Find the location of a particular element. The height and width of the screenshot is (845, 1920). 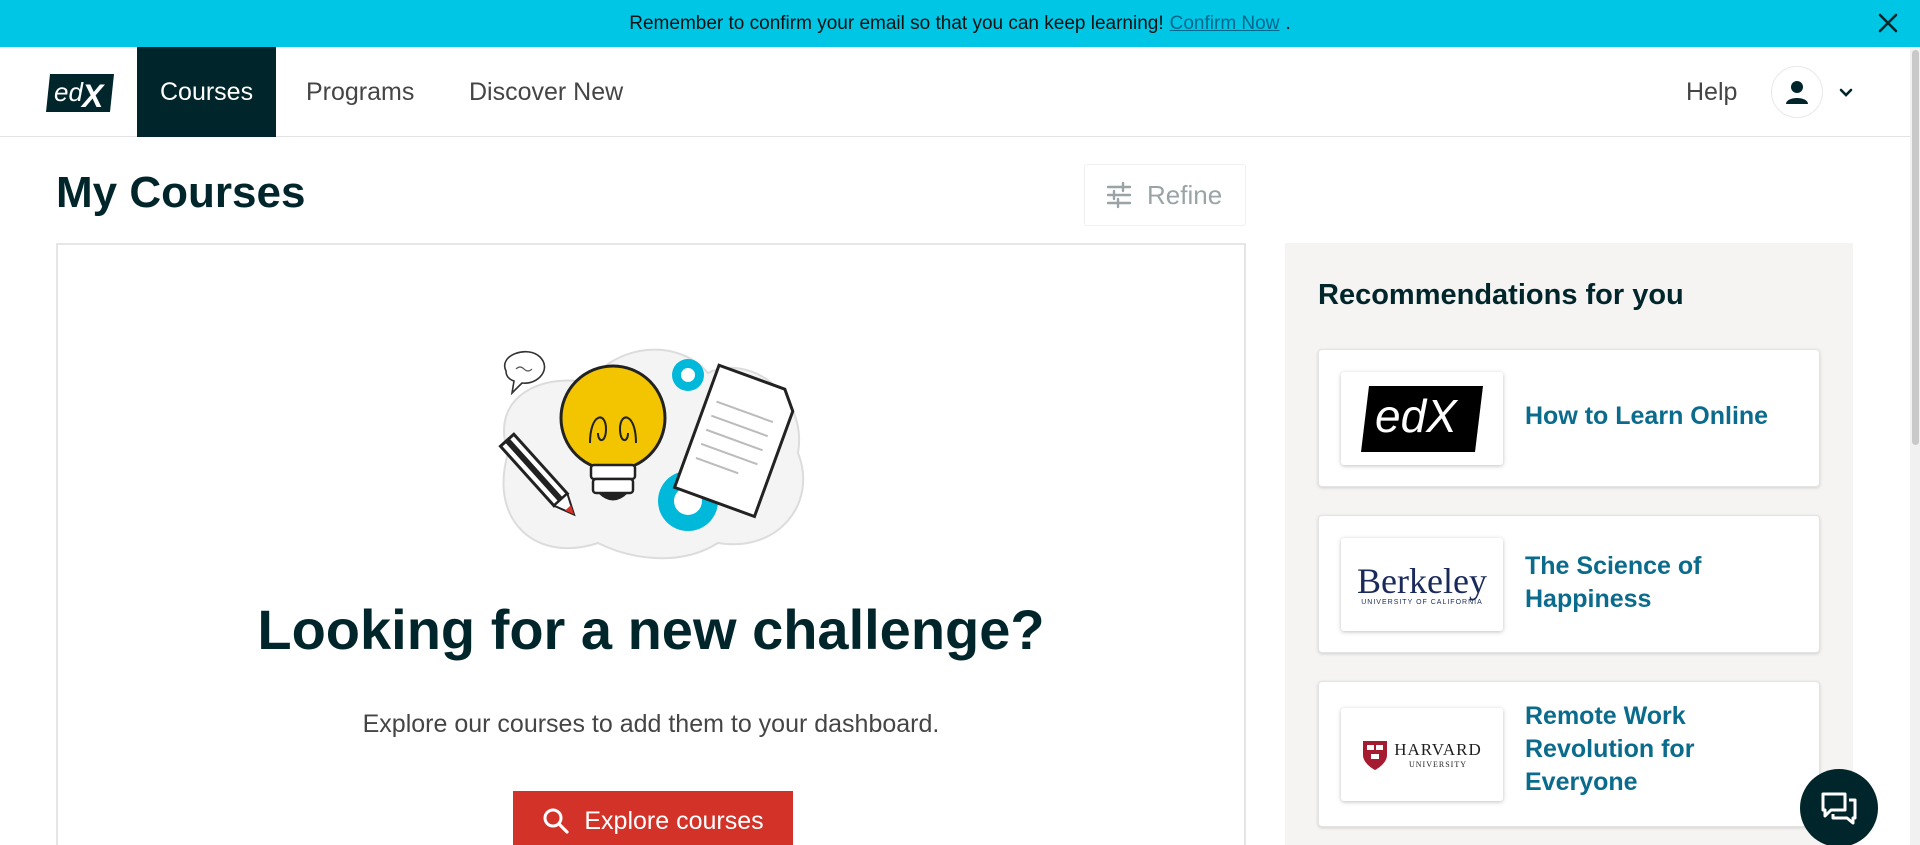

help-link: Help is located at coordinates (1711, 92).